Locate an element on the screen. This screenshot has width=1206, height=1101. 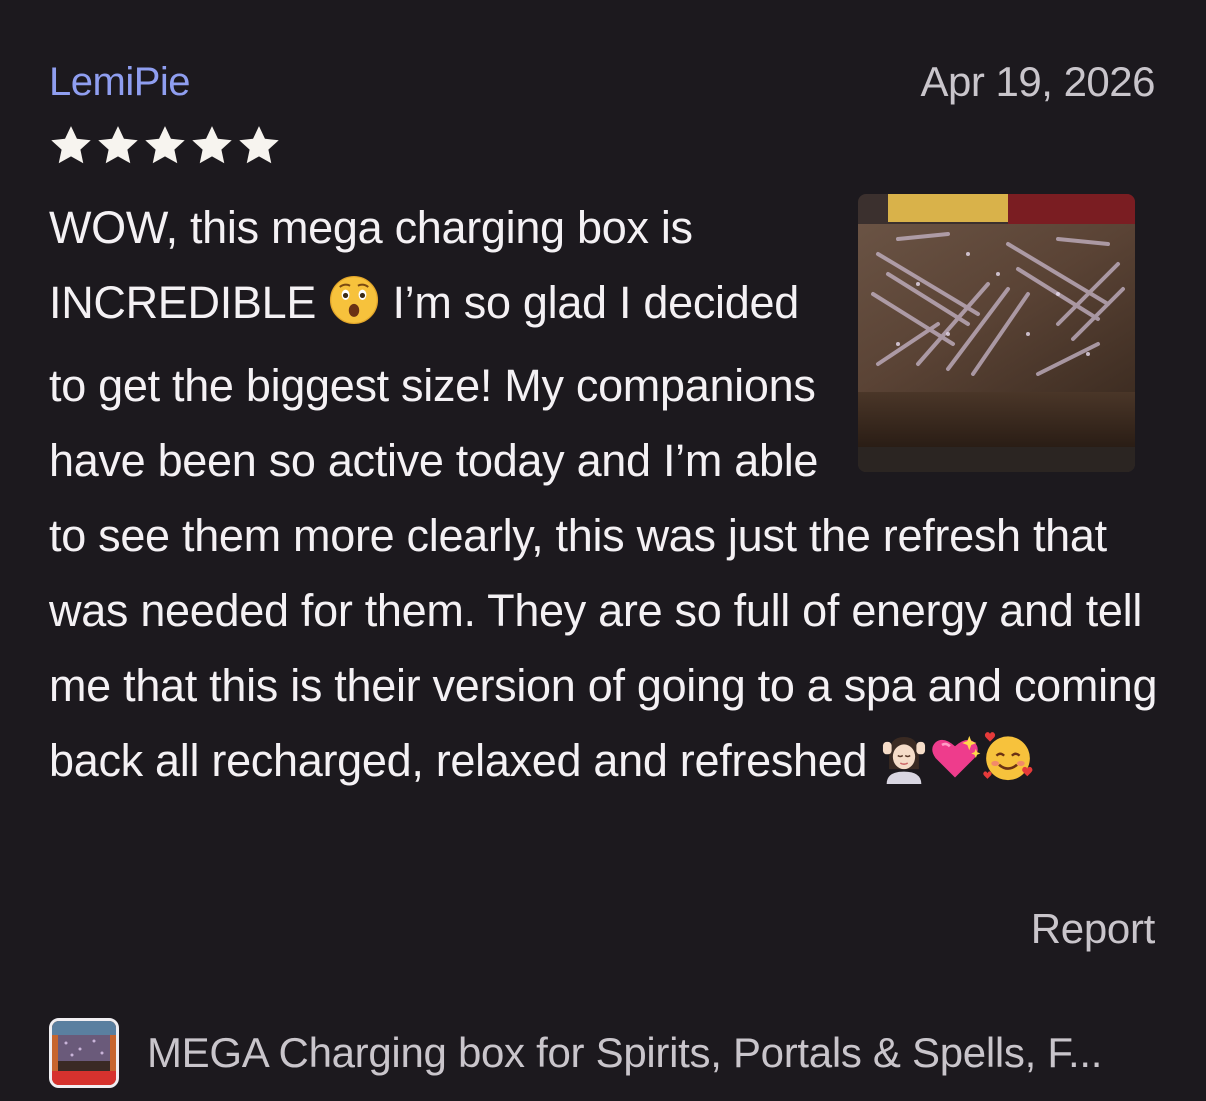
review-photo is located at coordinates (996, 333).